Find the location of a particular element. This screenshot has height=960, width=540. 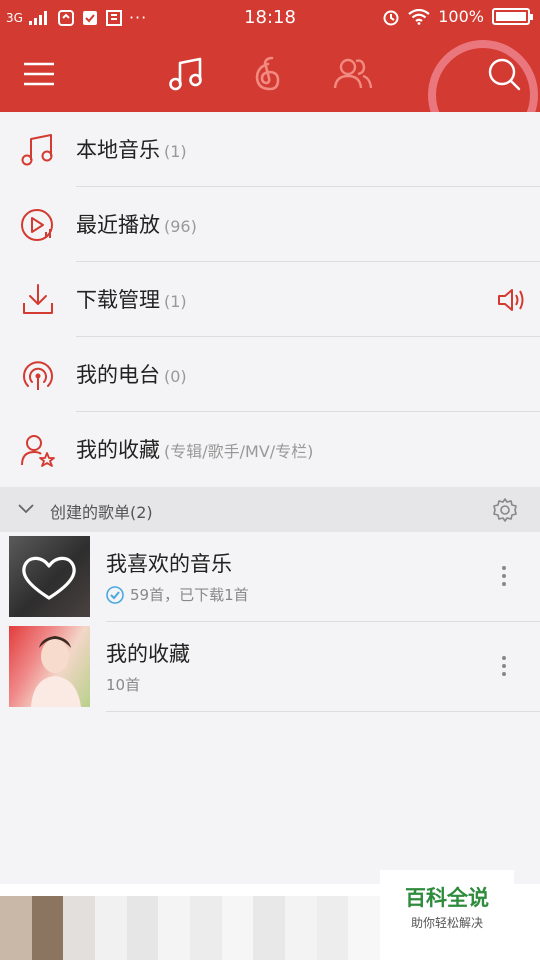

friends-icon is located at coordinates (353, 73).